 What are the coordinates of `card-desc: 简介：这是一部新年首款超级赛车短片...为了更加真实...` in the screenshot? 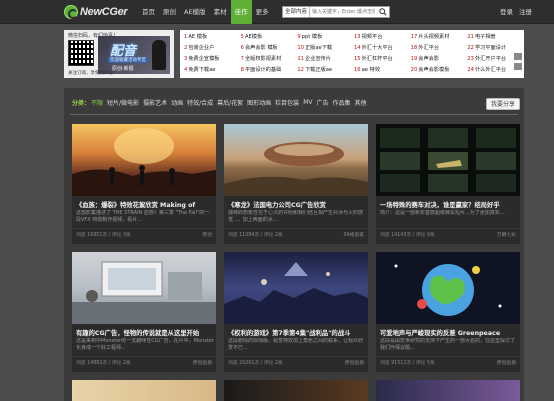 It's located at (442, 213).